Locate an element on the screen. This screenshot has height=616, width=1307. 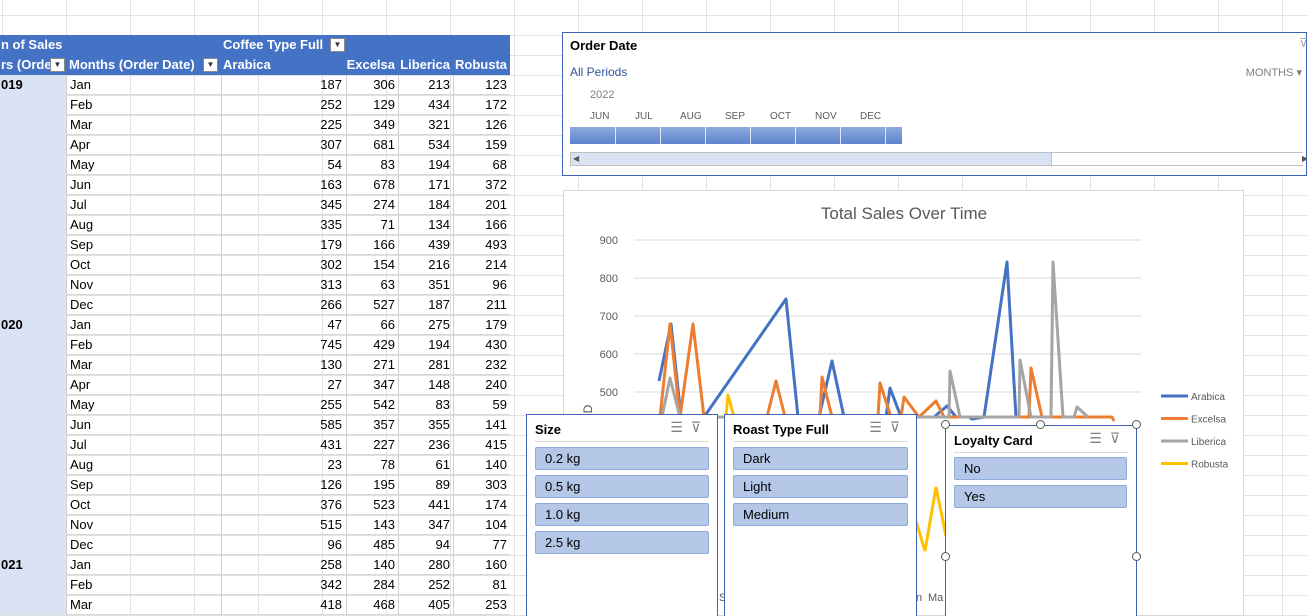
arabica-value-cell: 130 is located at coordinates (283, 365).